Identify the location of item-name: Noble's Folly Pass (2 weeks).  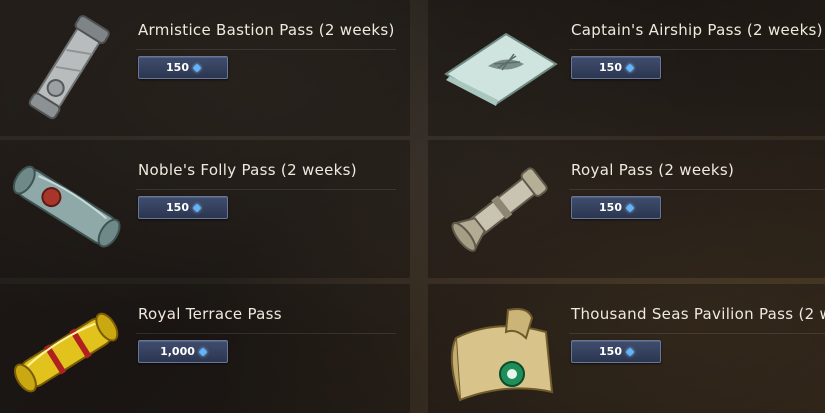
(247, 170).